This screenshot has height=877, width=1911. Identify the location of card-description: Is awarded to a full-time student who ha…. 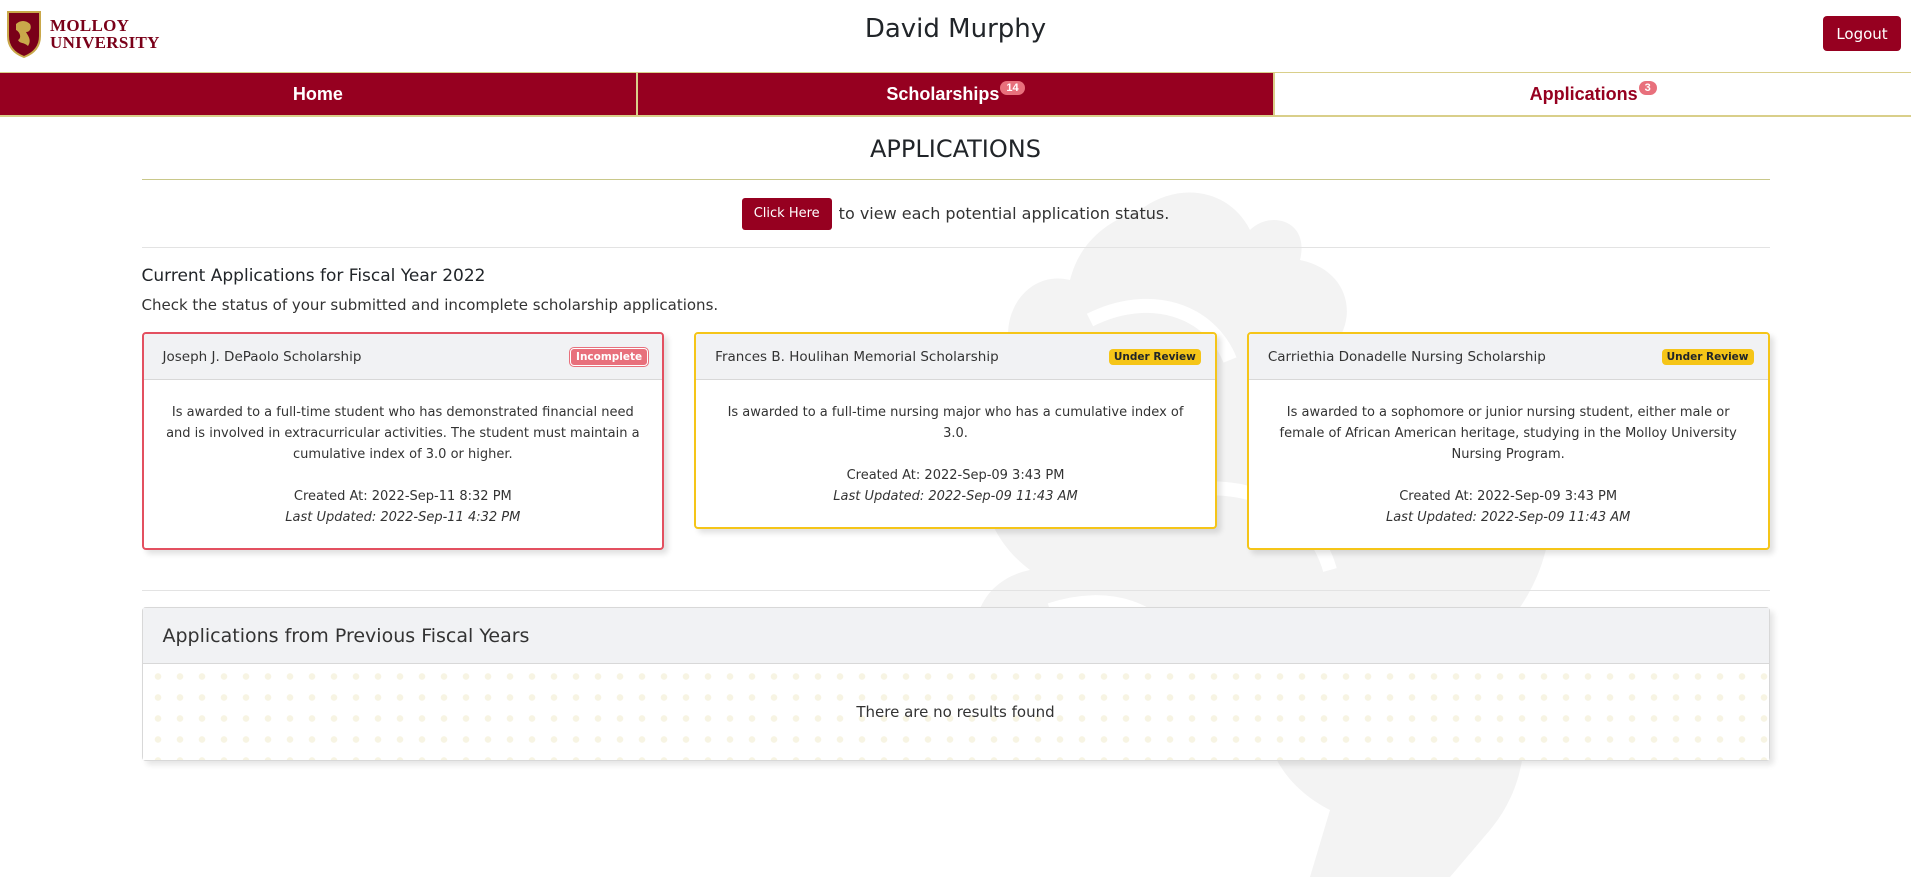
(403, 433).